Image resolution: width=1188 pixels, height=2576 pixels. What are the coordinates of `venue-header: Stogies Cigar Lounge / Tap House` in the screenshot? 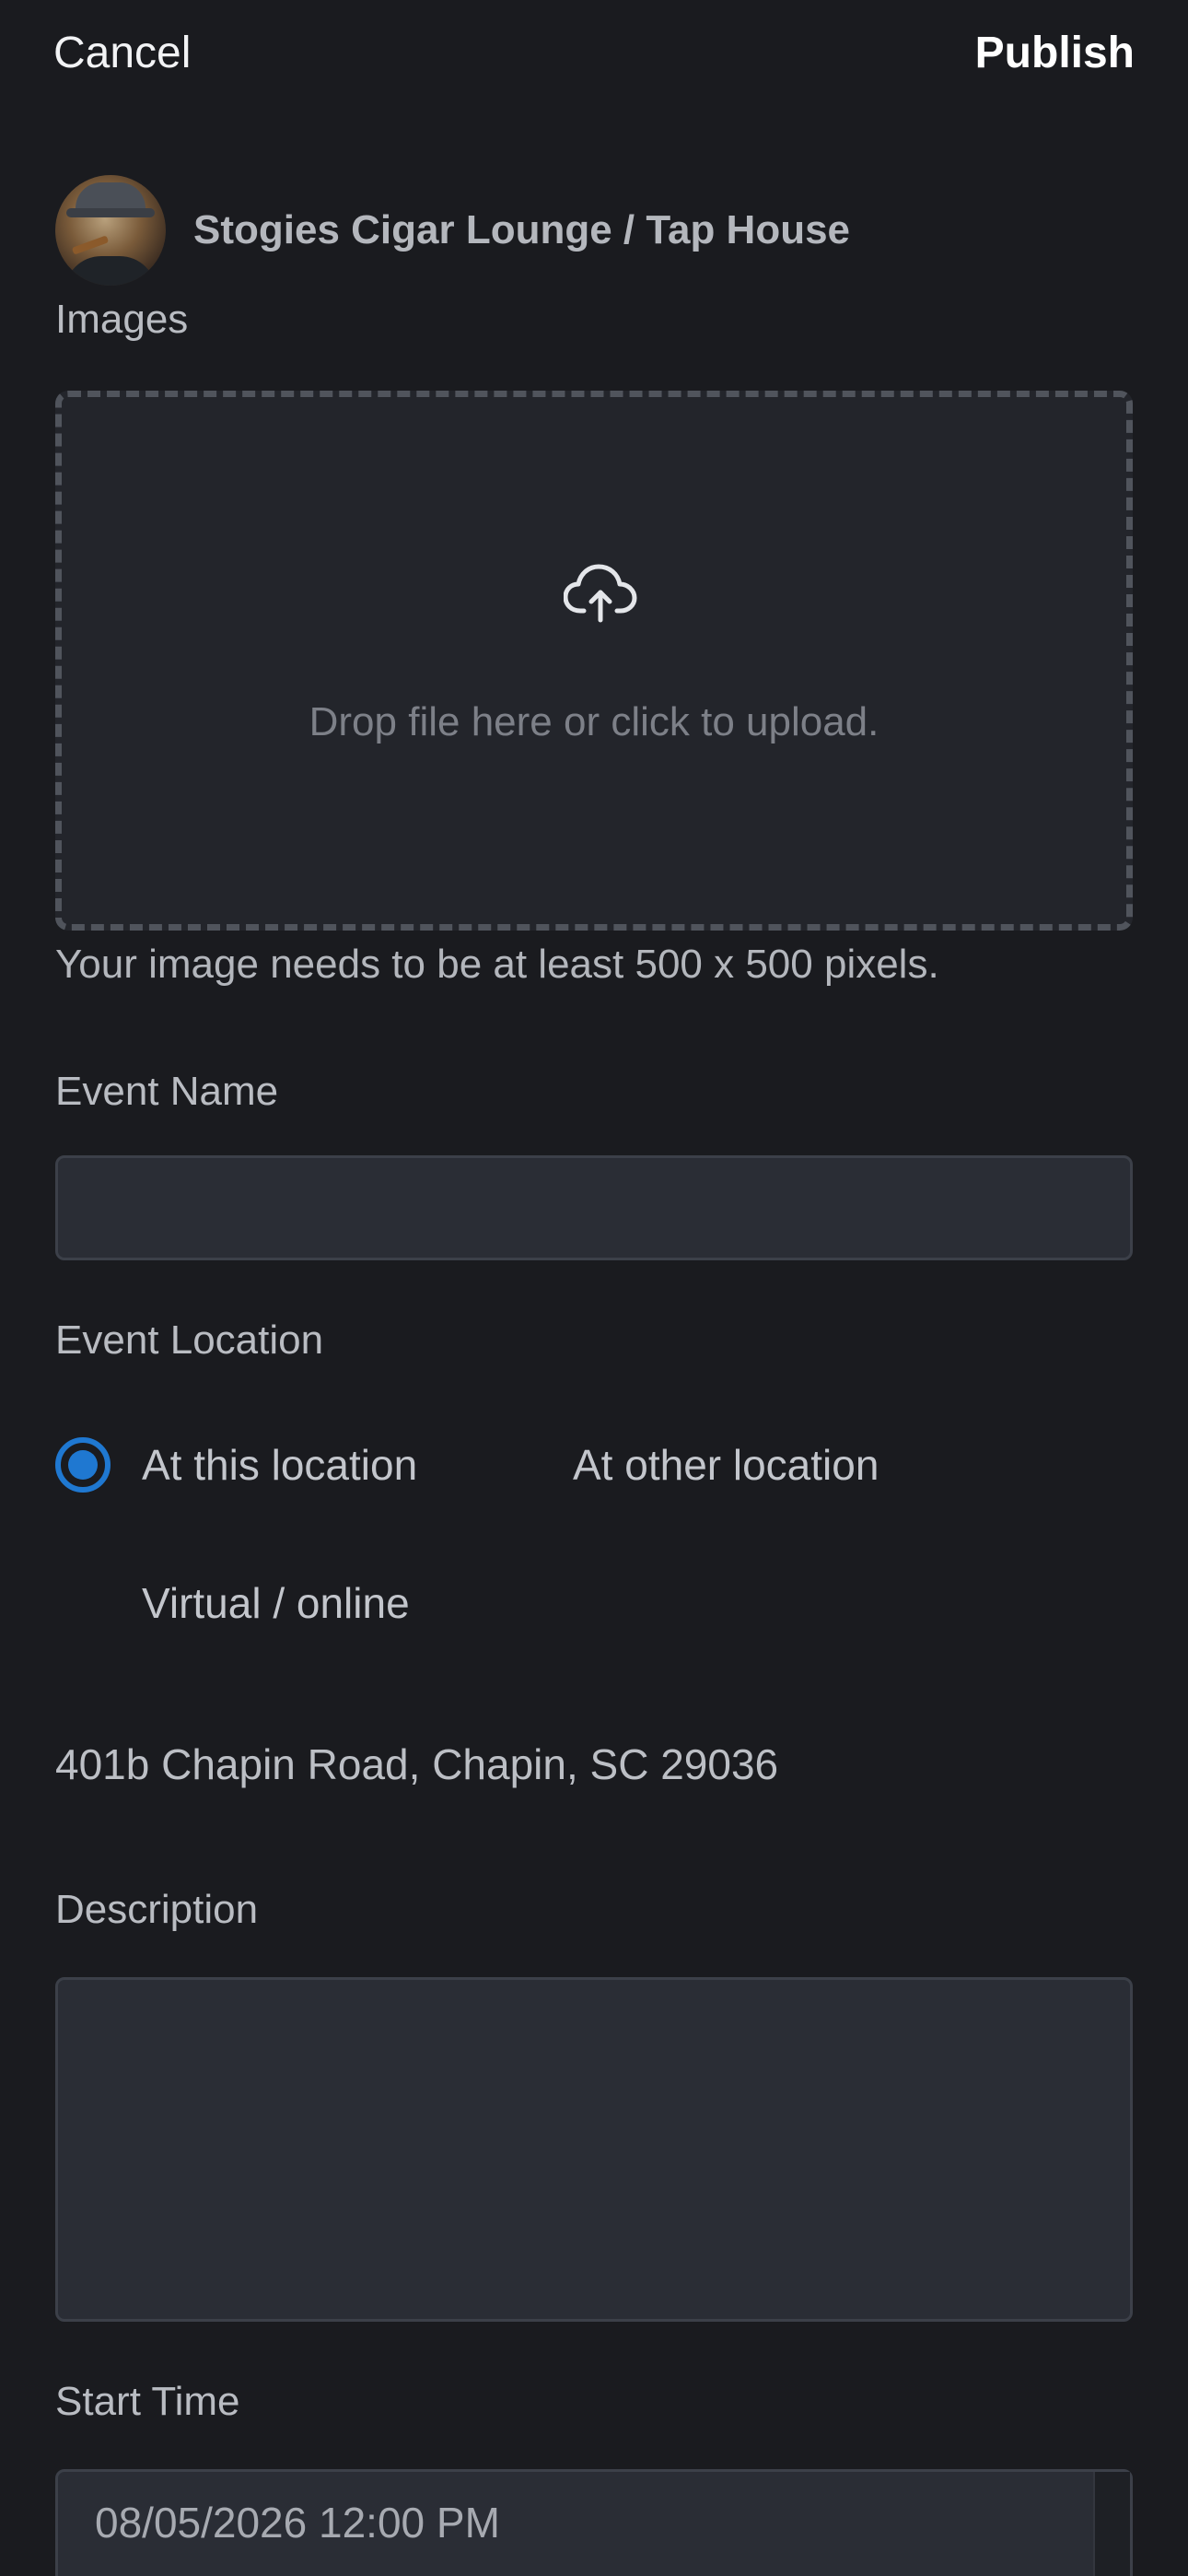 It's located at (452, 230).